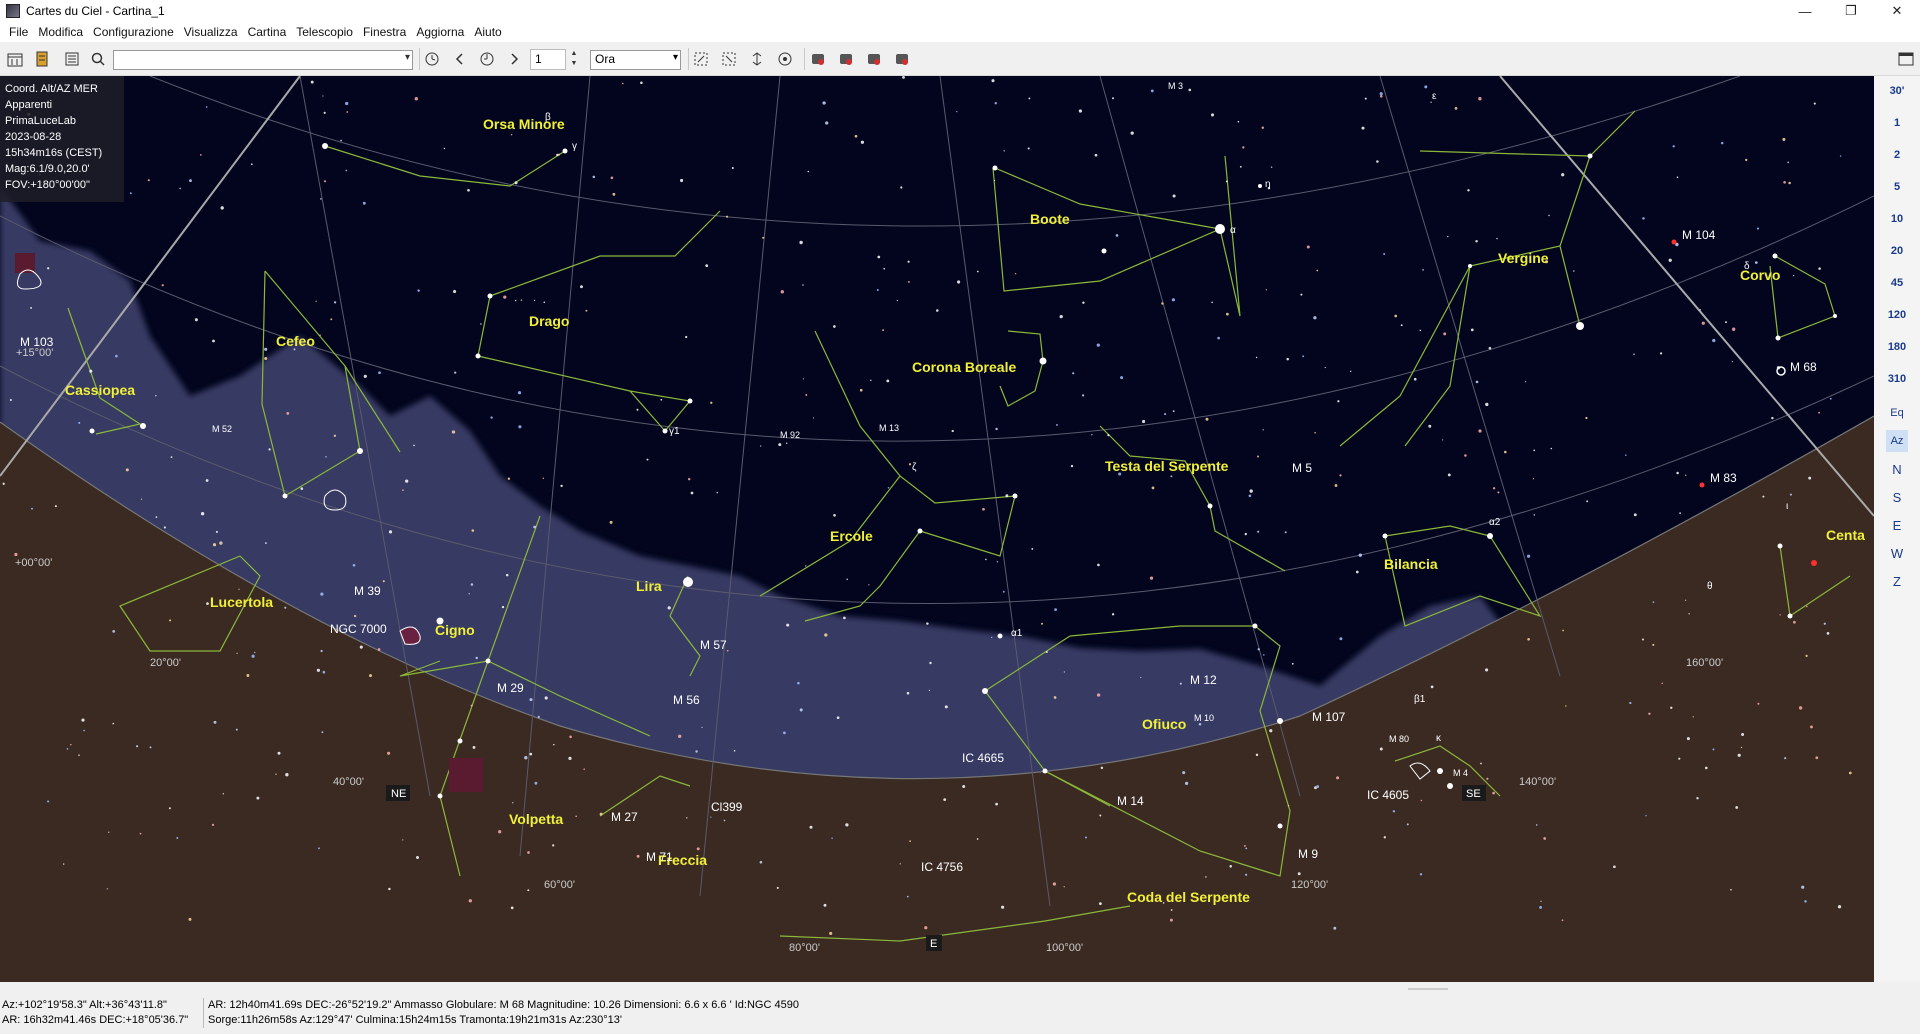 The height and width of the screenshot is (1034, 1920). Describe the element at coordinates (487, 59) in the screenshot. I see `now-icon` at that location.